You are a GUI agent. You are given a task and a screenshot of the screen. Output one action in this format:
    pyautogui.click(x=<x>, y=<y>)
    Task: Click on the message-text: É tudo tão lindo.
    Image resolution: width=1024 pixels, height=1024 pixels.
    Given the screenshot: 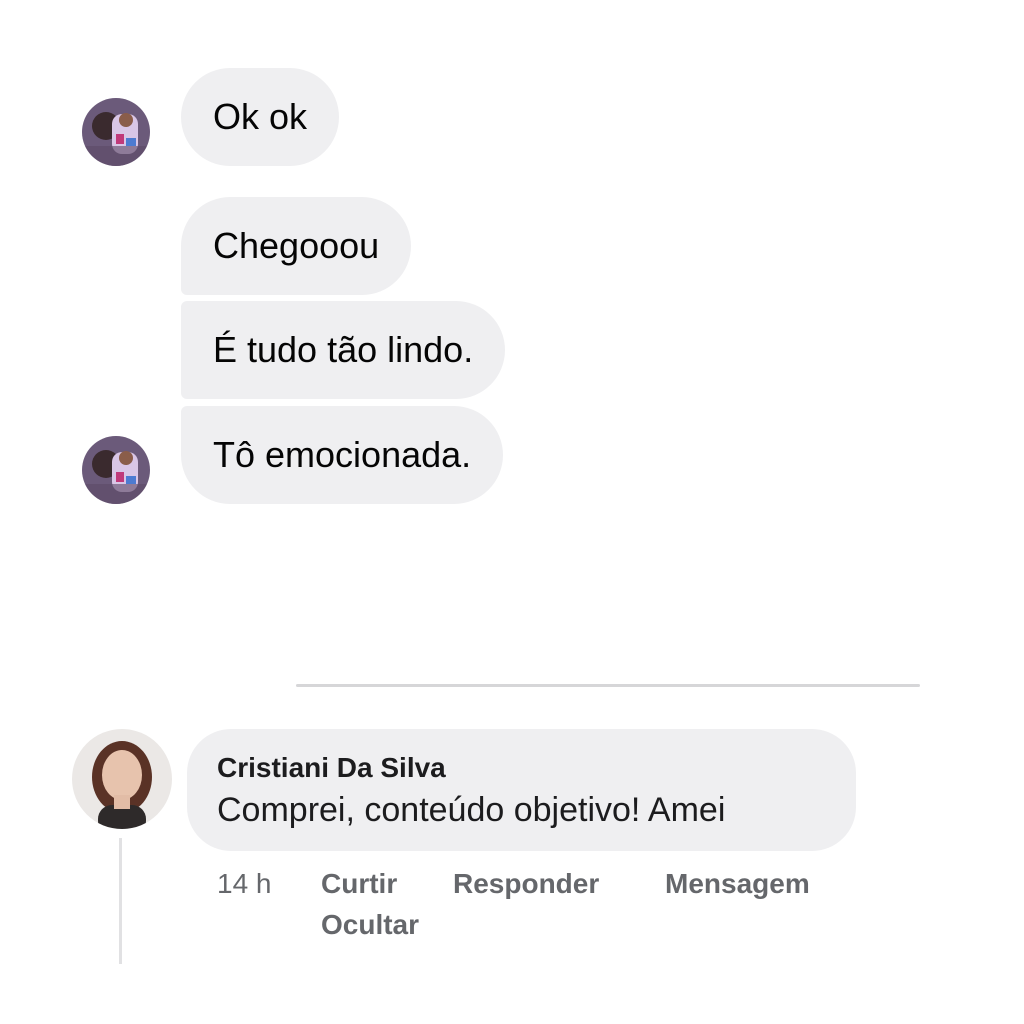 What is the action you would take?
    pyautogui.click(x=343, y=349)
    